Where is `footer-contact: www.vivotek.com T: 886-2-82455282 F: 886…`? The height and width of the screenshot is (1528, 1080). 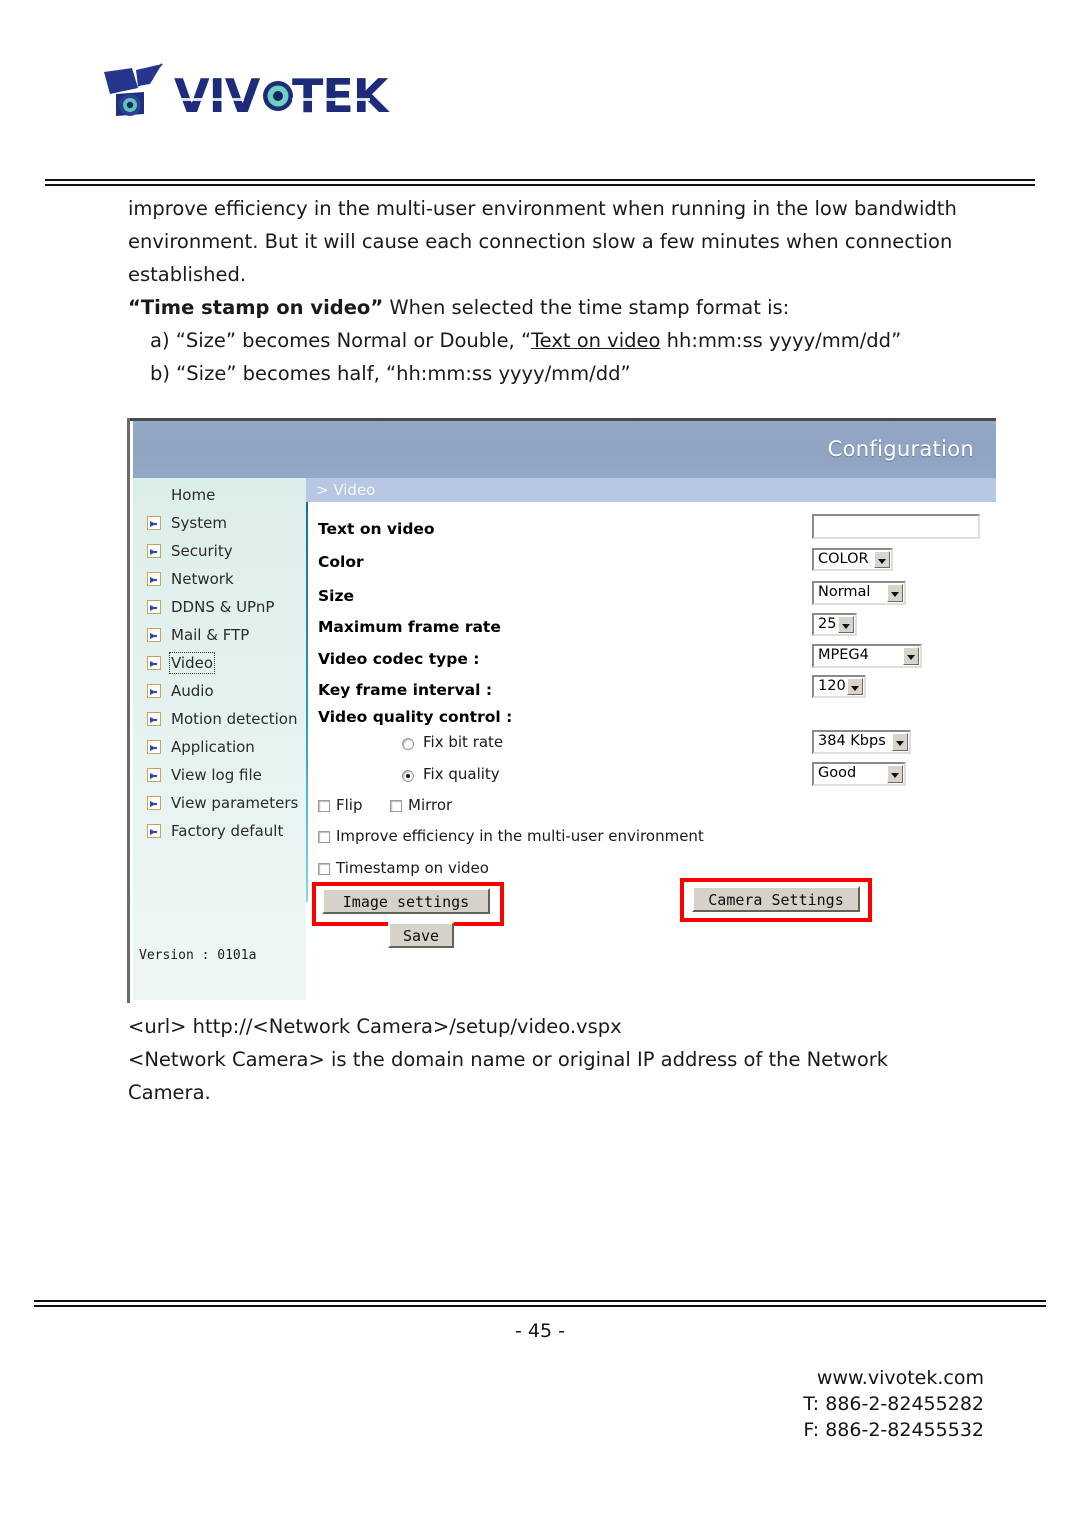
footer-contact: www.vivotek.com T: 886-2-82455282 F: 886… is located at coordinates (893, 1404).